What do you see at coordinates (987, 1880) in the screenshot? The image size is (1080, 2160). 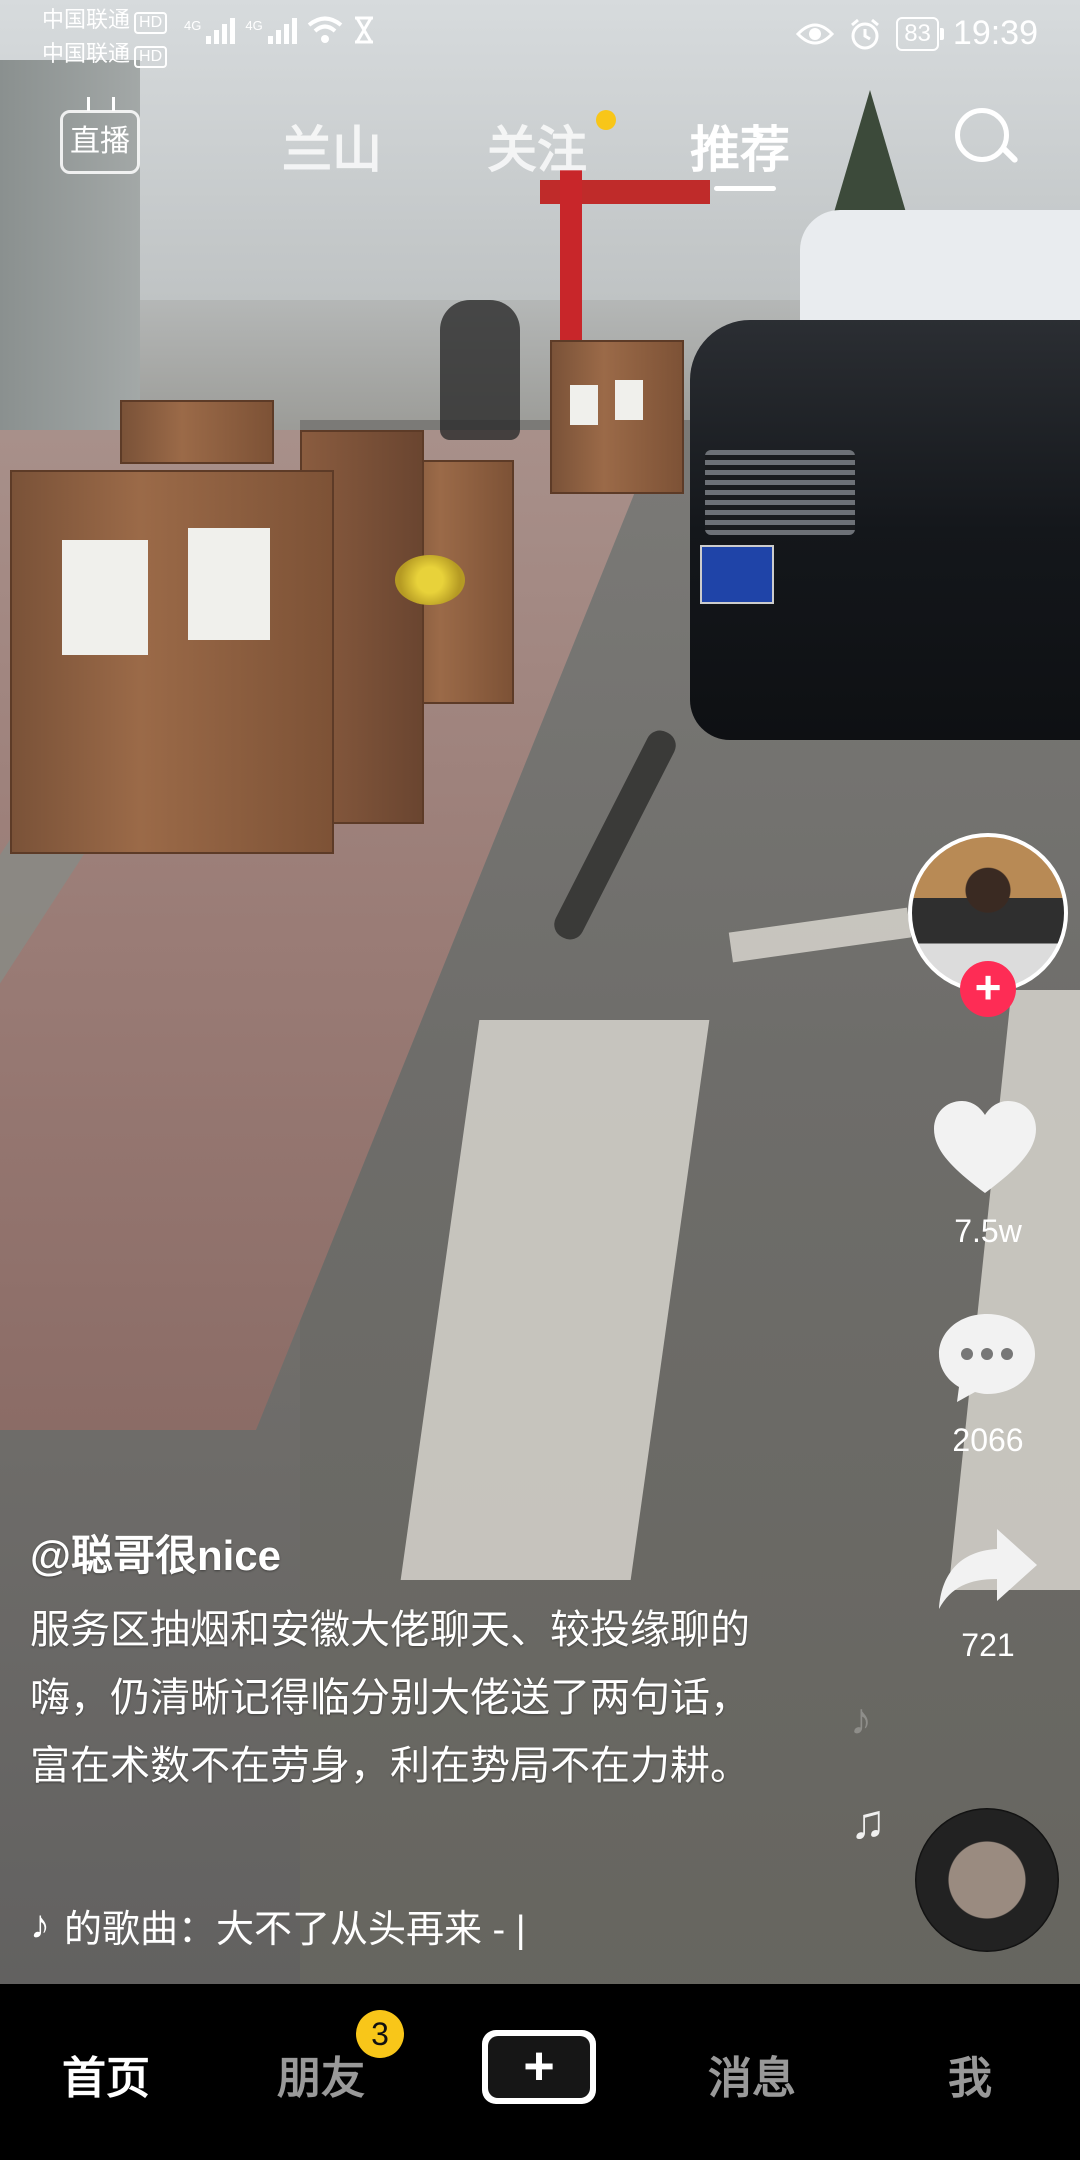 I see `music-disc` at bounding box center [987, 1880].